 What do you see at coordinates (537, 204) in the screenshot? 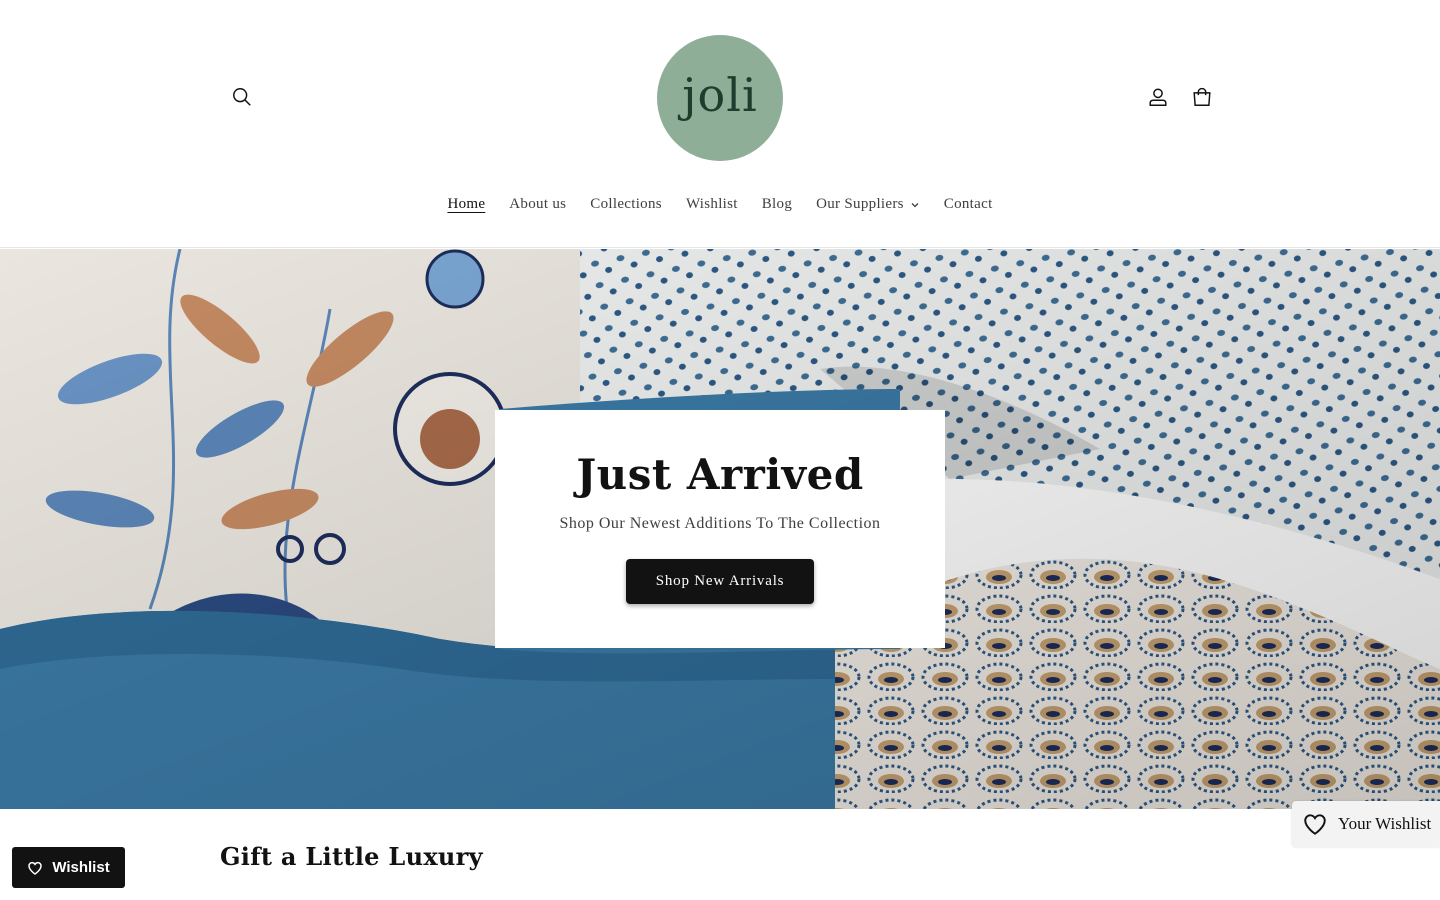
I see `nav-item-about-us: About us` at bounding box center [537, 204].